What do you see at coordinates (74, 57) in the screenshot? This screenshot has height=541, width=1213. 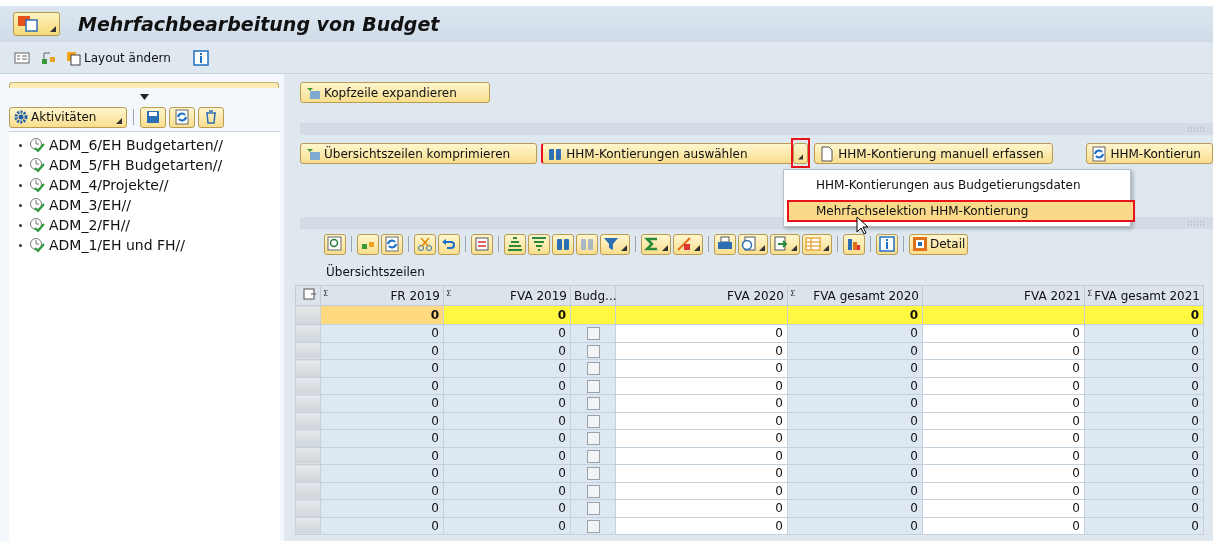 I see `layout-icon` at bounding box center [74, 57].